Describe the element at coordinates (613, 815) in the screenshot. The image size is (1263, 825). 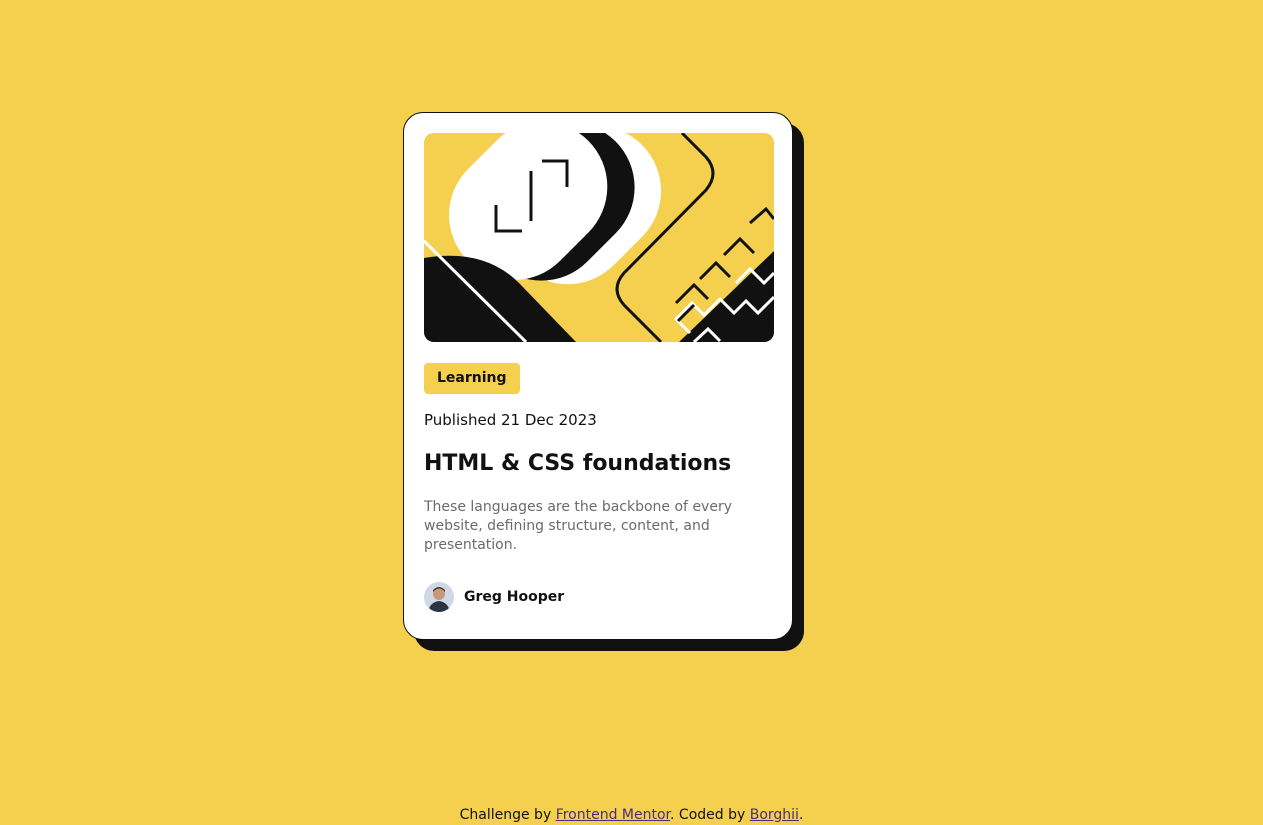
I see `frontend-mentor-link: Frontend Mentor` at that location.